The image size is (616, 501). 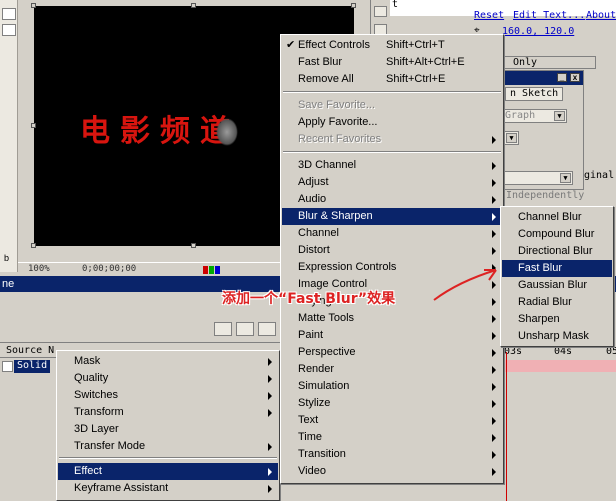 What do you see at coordinates (30, 350) in the screenshot?
I see `source-name-column: Source N` at bounding box center [30, 350].